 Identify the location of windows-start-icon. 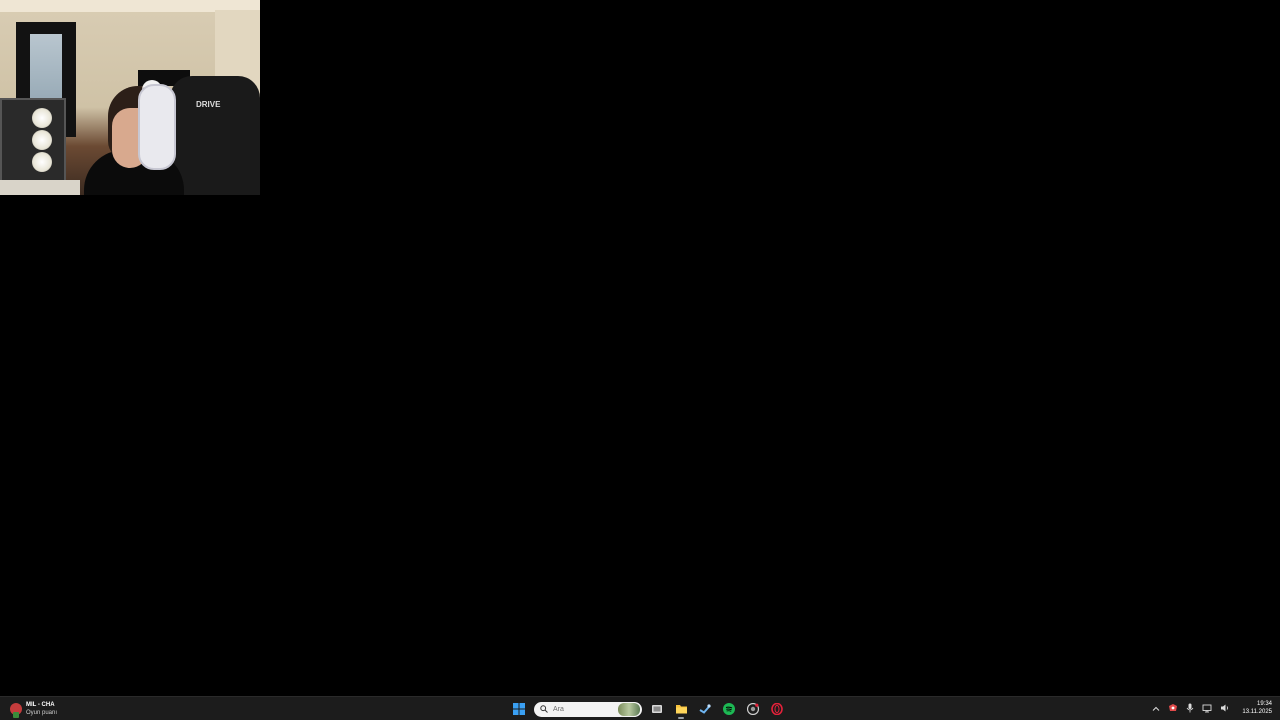
(519, 709).